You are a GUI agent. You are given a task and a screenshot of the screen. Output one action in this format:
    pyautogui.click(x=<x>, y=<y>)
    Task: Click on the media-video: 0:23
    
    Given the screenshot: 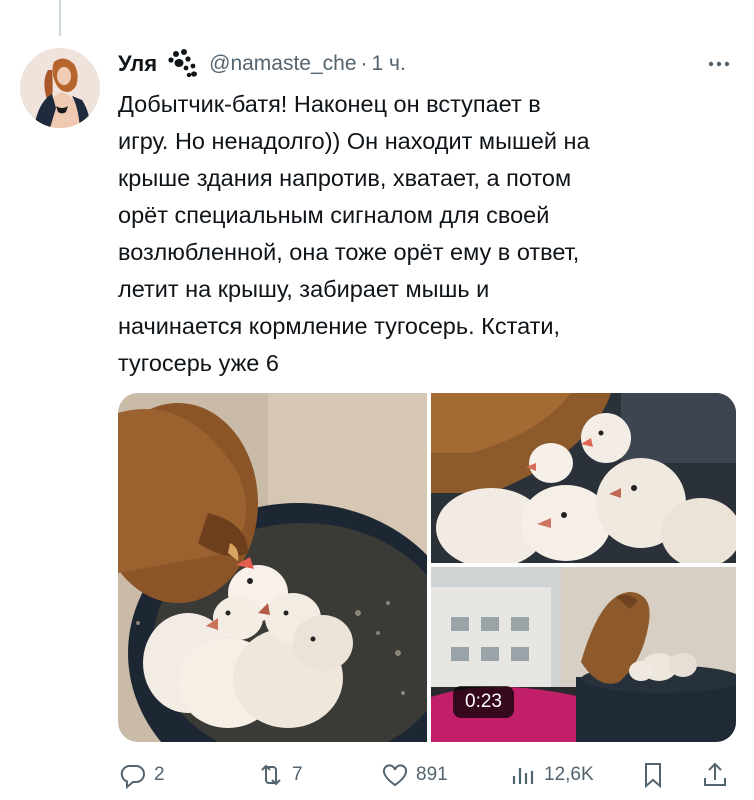 What is the action you would take?
    pyautogui.click(x=583, y=654)
    